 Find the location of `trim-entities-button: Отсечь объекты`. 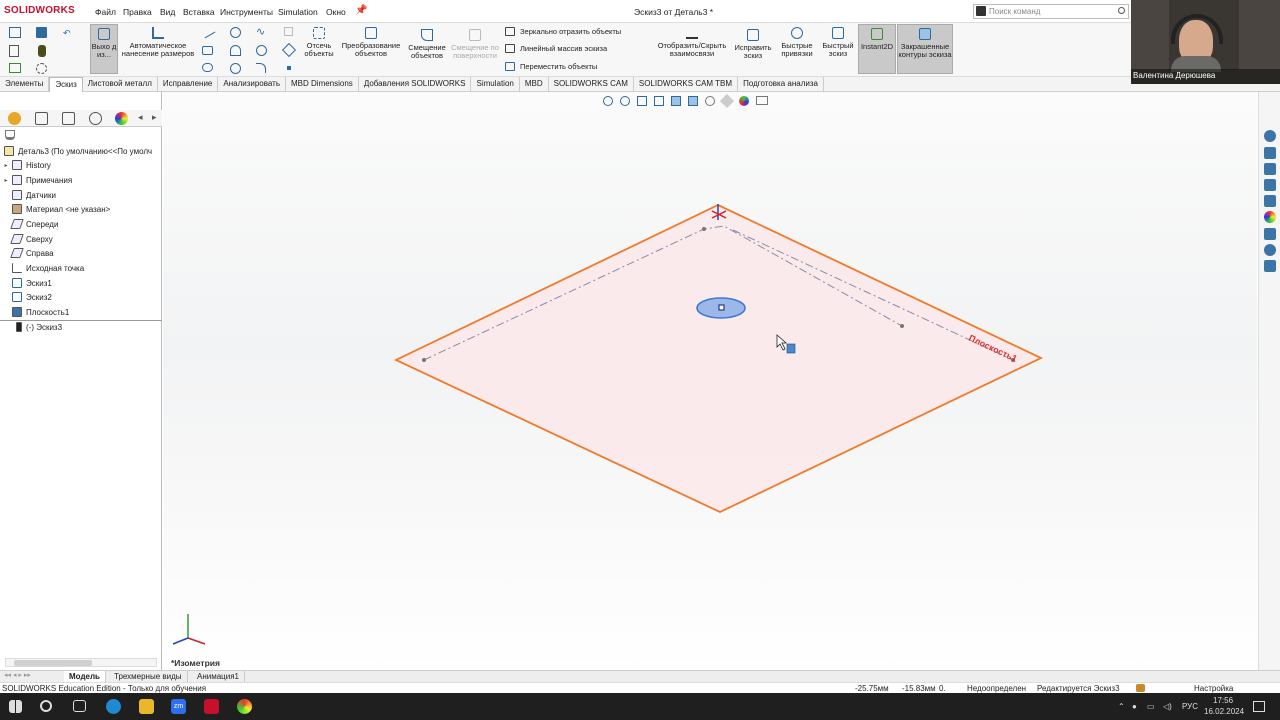

trim-entities-button: Отсечь объекты is located at coordinates (319, 42).